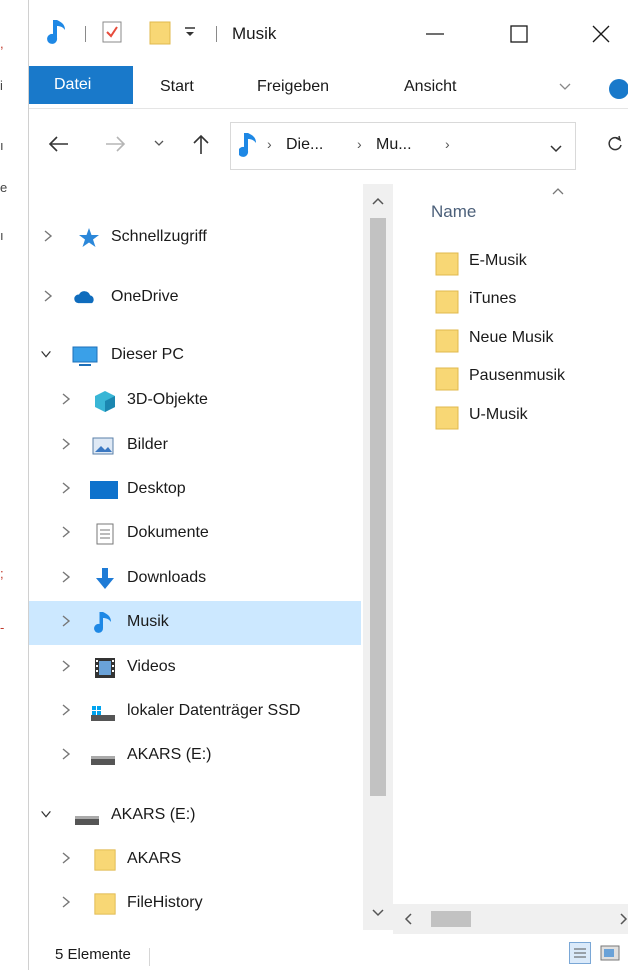  Describe the element at coordinates (115, 144) in the screenshot. I see `forward-arrow-icon` at that location.